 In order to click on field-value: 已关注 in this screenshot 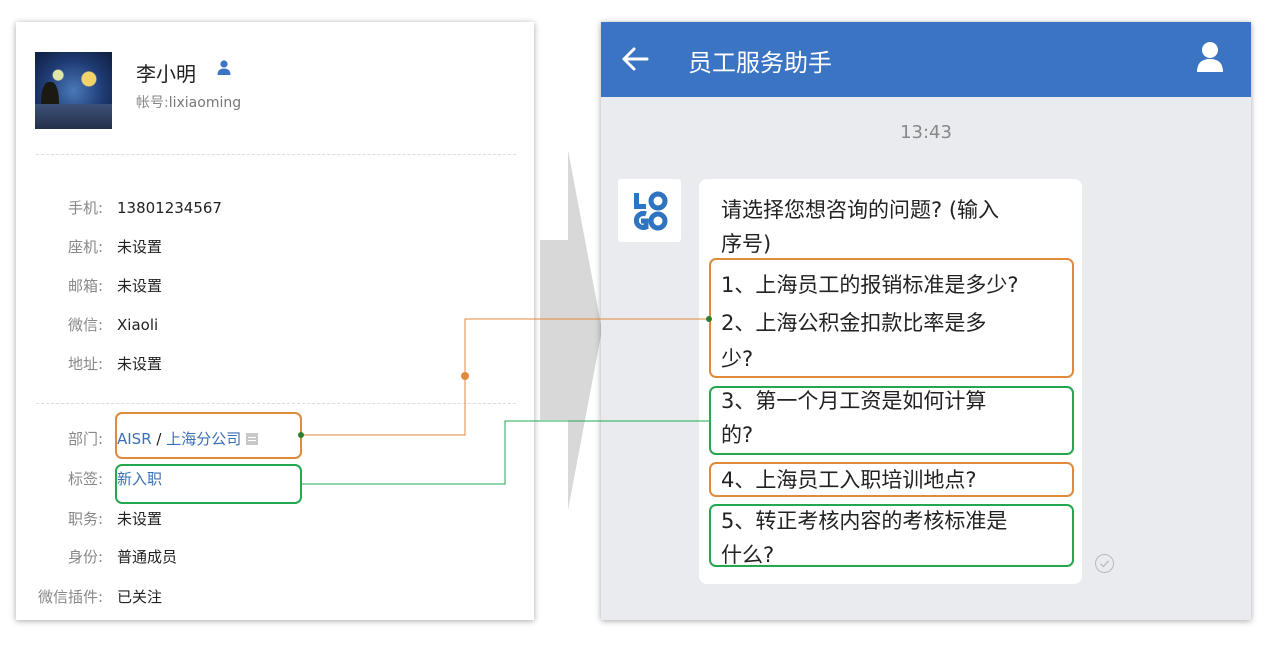, I will do `click(140, 597)`.